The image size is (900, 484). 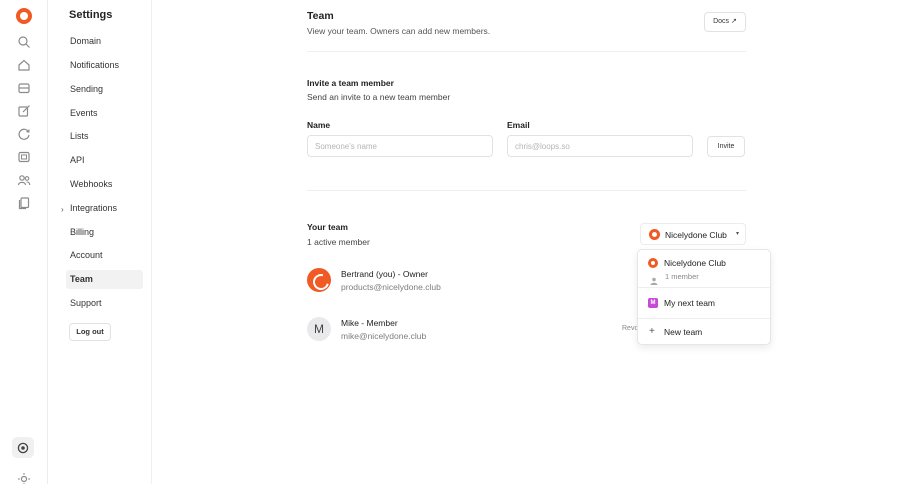 I want to click on team-title: Your team, so click(x=327, y=227).